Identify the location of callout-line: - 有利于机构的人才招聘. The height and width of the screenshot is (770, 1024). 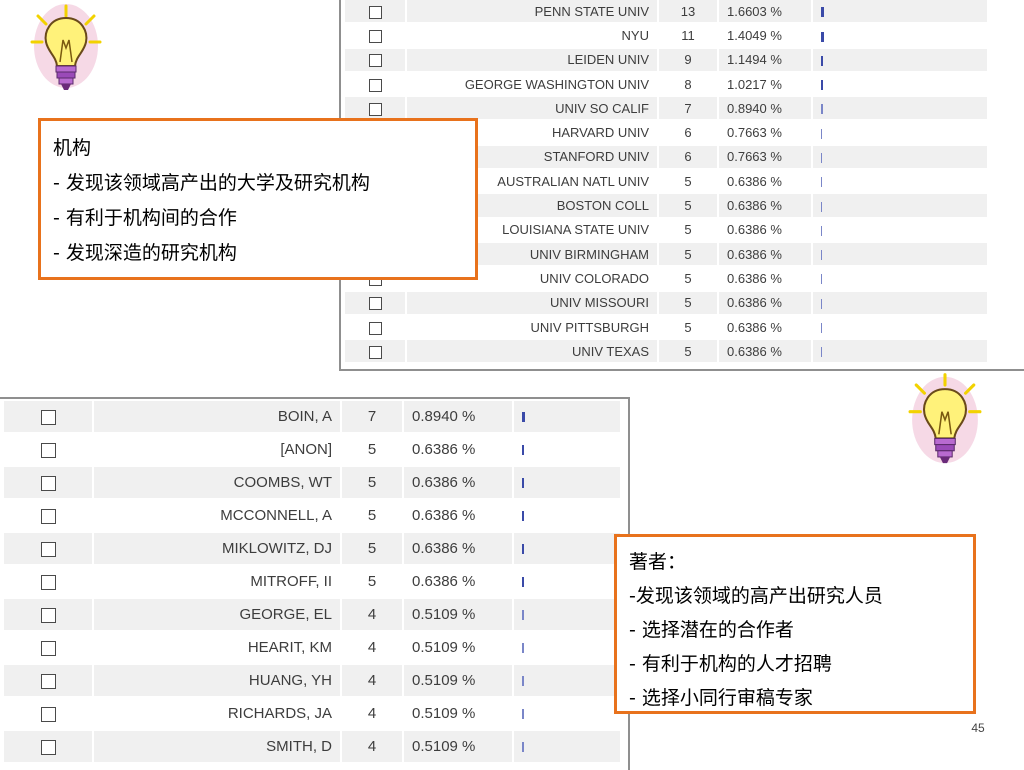
(730, 664).